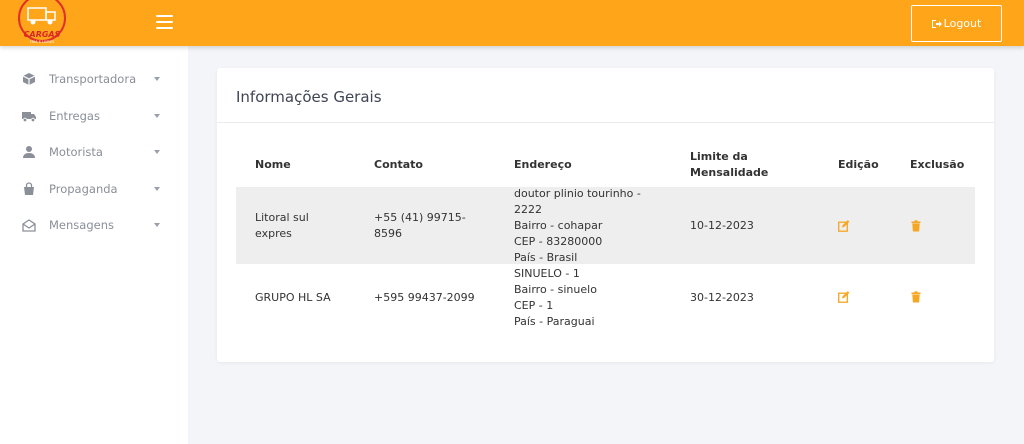  Describe the element at coordinates (555, 289) in the screenshot. I see `cell-text: Bairro - sinuelo` at that location.